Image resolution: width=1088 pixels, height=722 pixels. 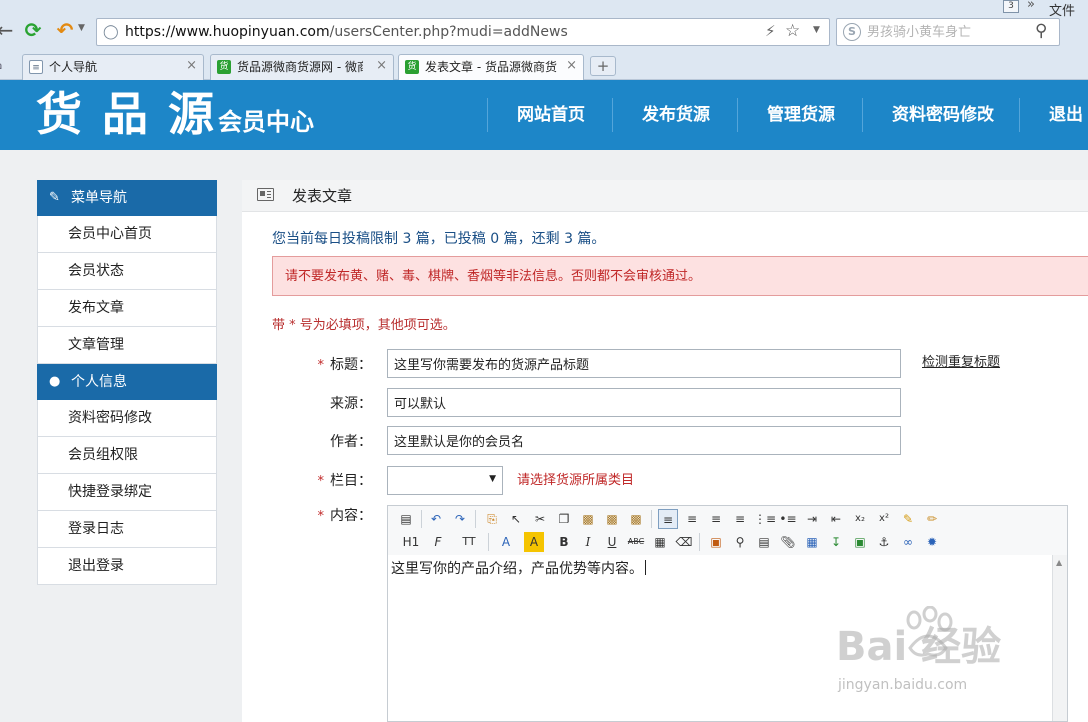 I want to click on sidebar-section-title: 菜单导航, so click(x=99, y=198).